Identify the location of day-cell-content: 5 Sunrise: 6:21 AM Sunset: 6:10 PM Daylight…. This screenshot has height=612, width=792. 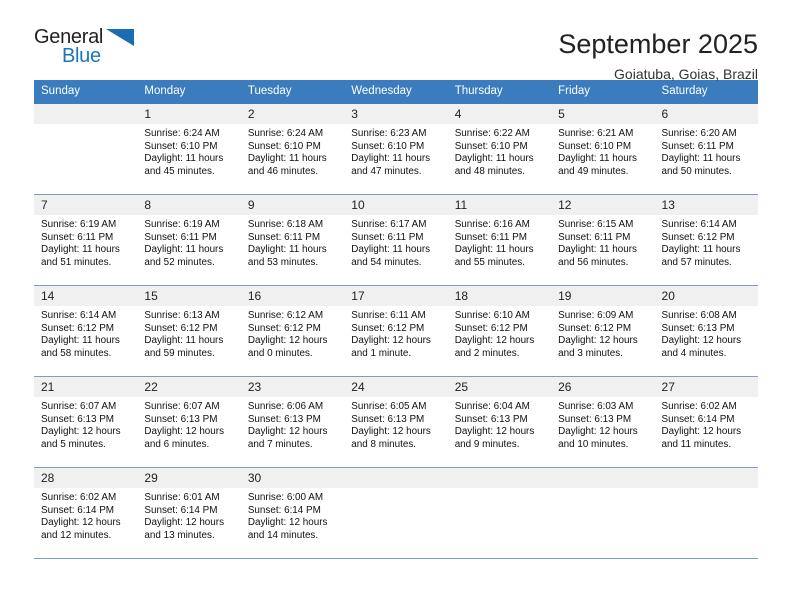
(603, 149).